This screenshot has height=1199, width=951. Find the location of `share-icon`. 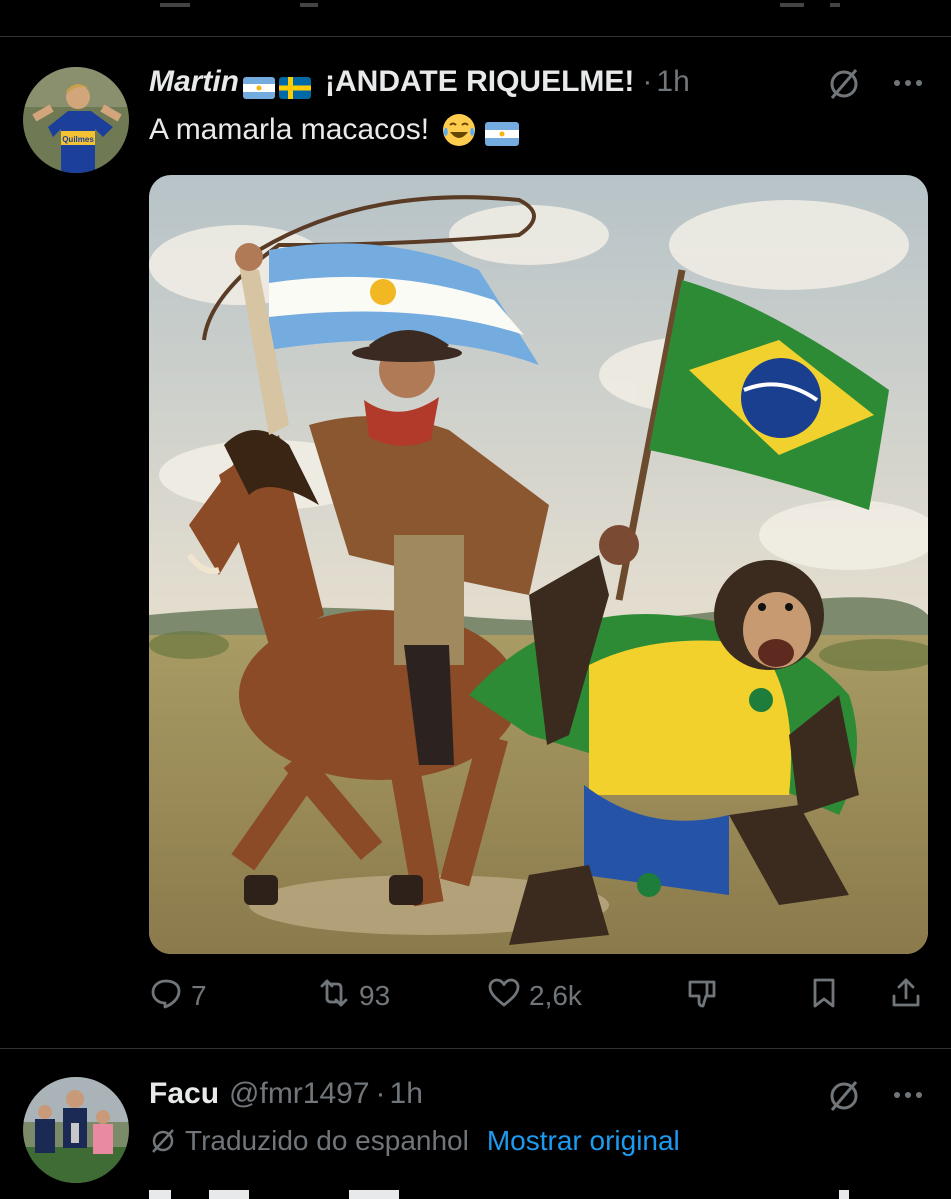

share-icon is located at coordinates (906, 996).